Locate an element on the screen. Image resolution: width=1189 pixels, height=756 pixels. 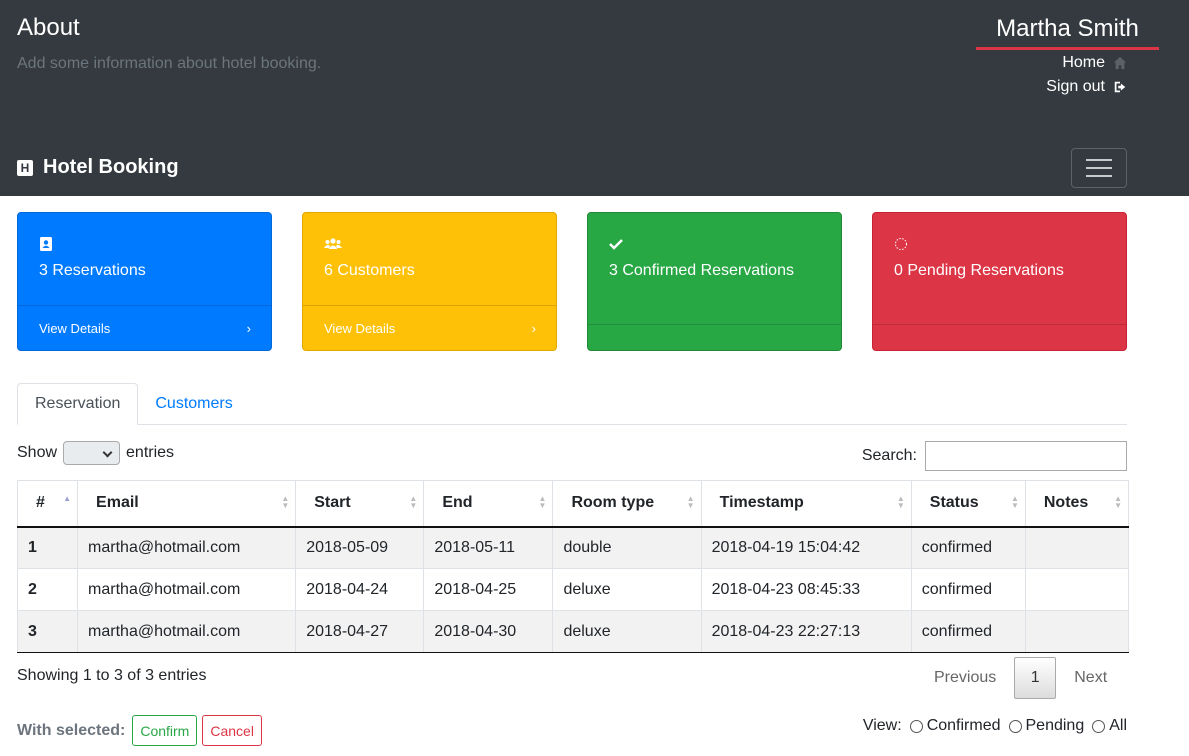
card-footer is located at coordinates (999, 337).